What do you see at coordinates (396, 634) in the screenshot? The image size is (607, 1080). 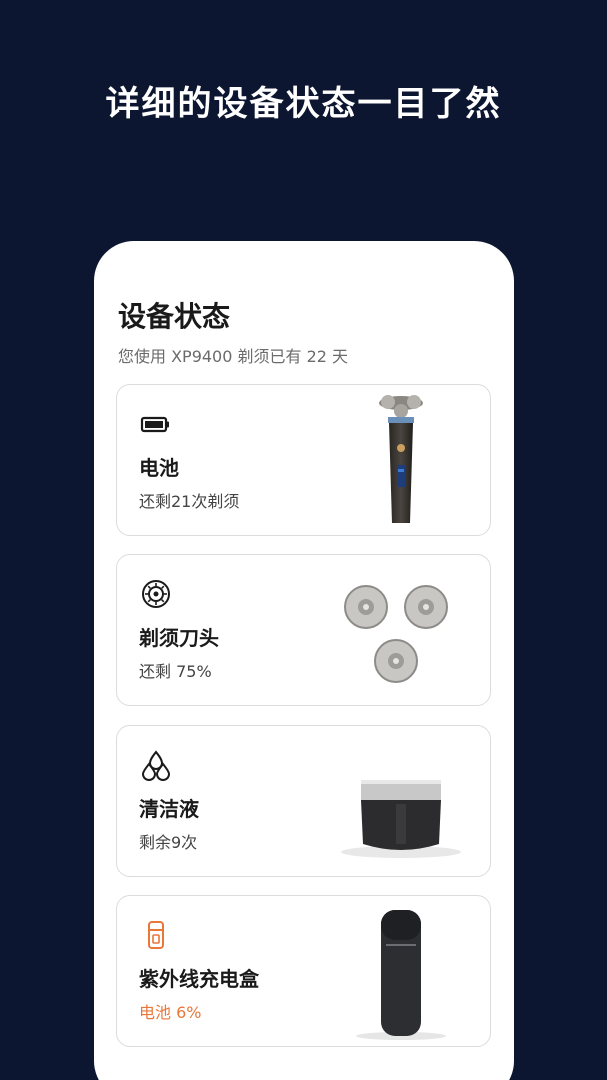 I see `blade-heads-image` at bounding box center [396, 634].